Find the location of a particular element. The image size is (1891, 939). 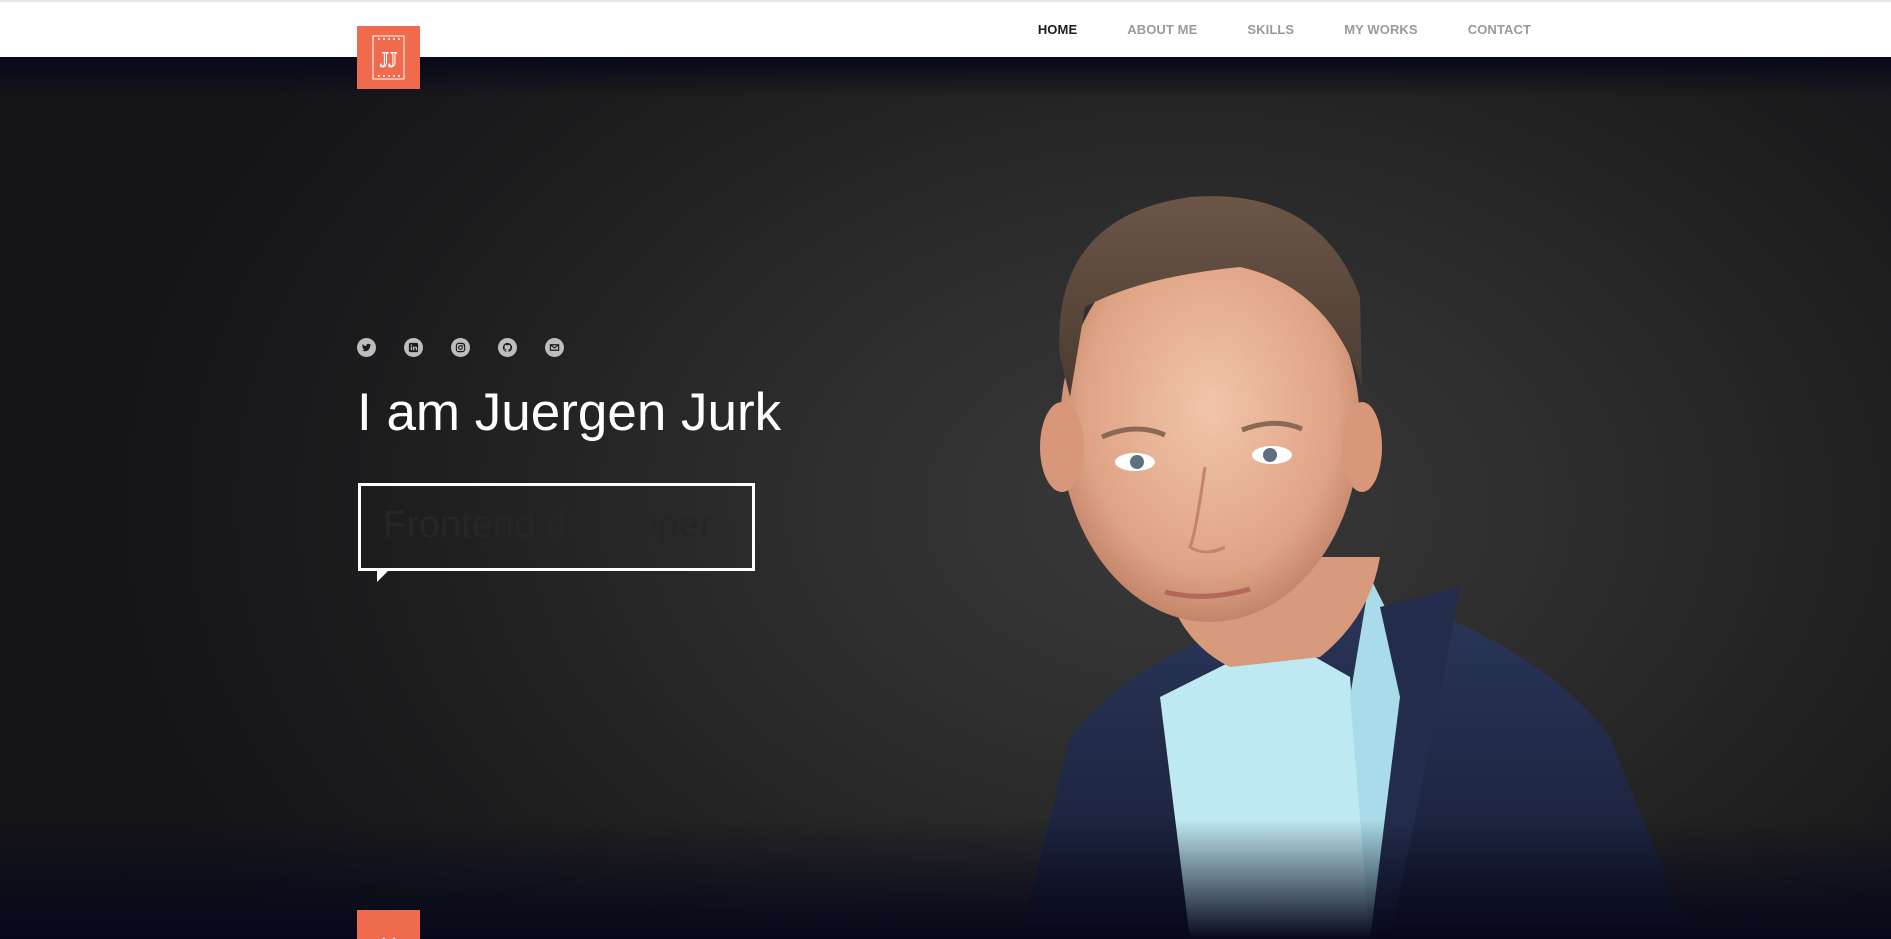

speech-bubble-tail is located at coordinates (384, 575).